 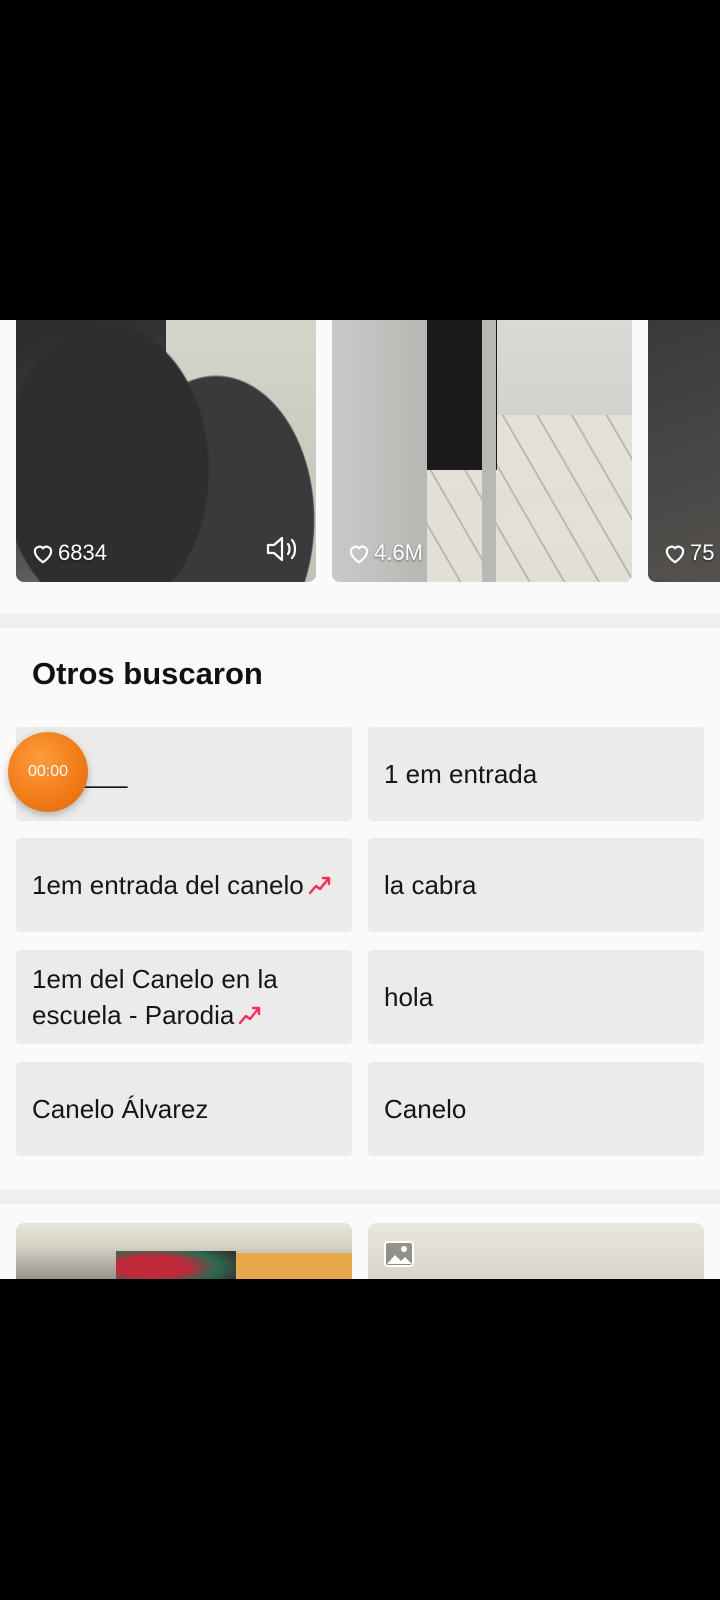 I want to click on like-count-value: 75, so click(x=702, y=552).